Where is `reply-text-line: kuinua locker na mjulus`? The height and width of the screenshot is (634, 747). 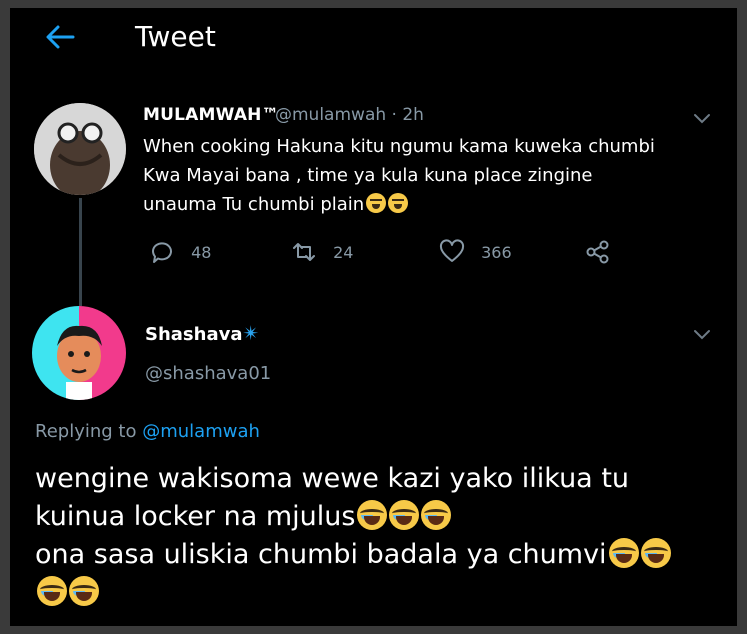 reply-text-line: kuinua locker na mjulus is located at coordinates (195, 516).